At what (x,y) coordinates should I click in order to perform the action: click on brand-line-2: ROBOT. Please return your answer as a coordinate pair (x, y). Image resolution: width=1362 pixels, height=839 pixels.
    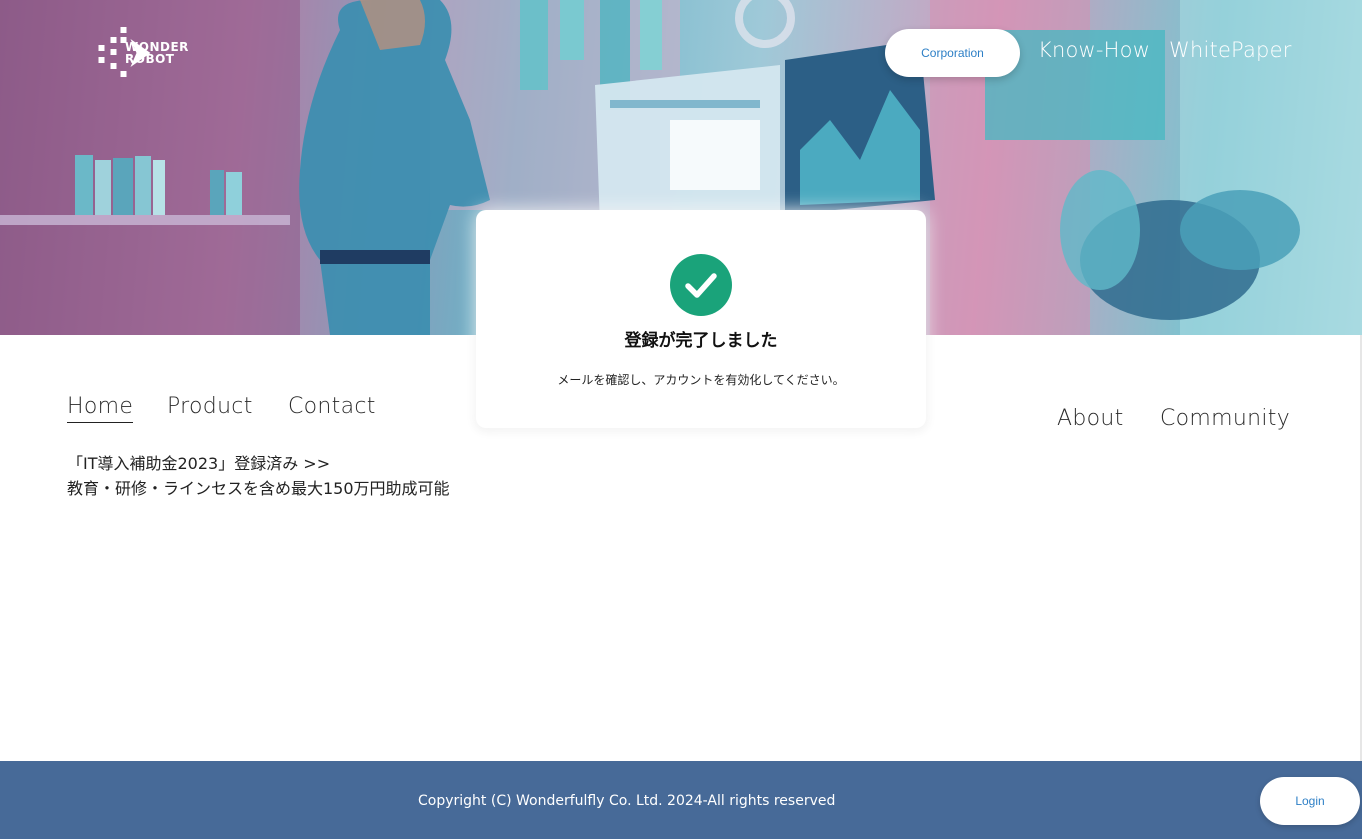
    Looking at the image, I should click on (150, 59).